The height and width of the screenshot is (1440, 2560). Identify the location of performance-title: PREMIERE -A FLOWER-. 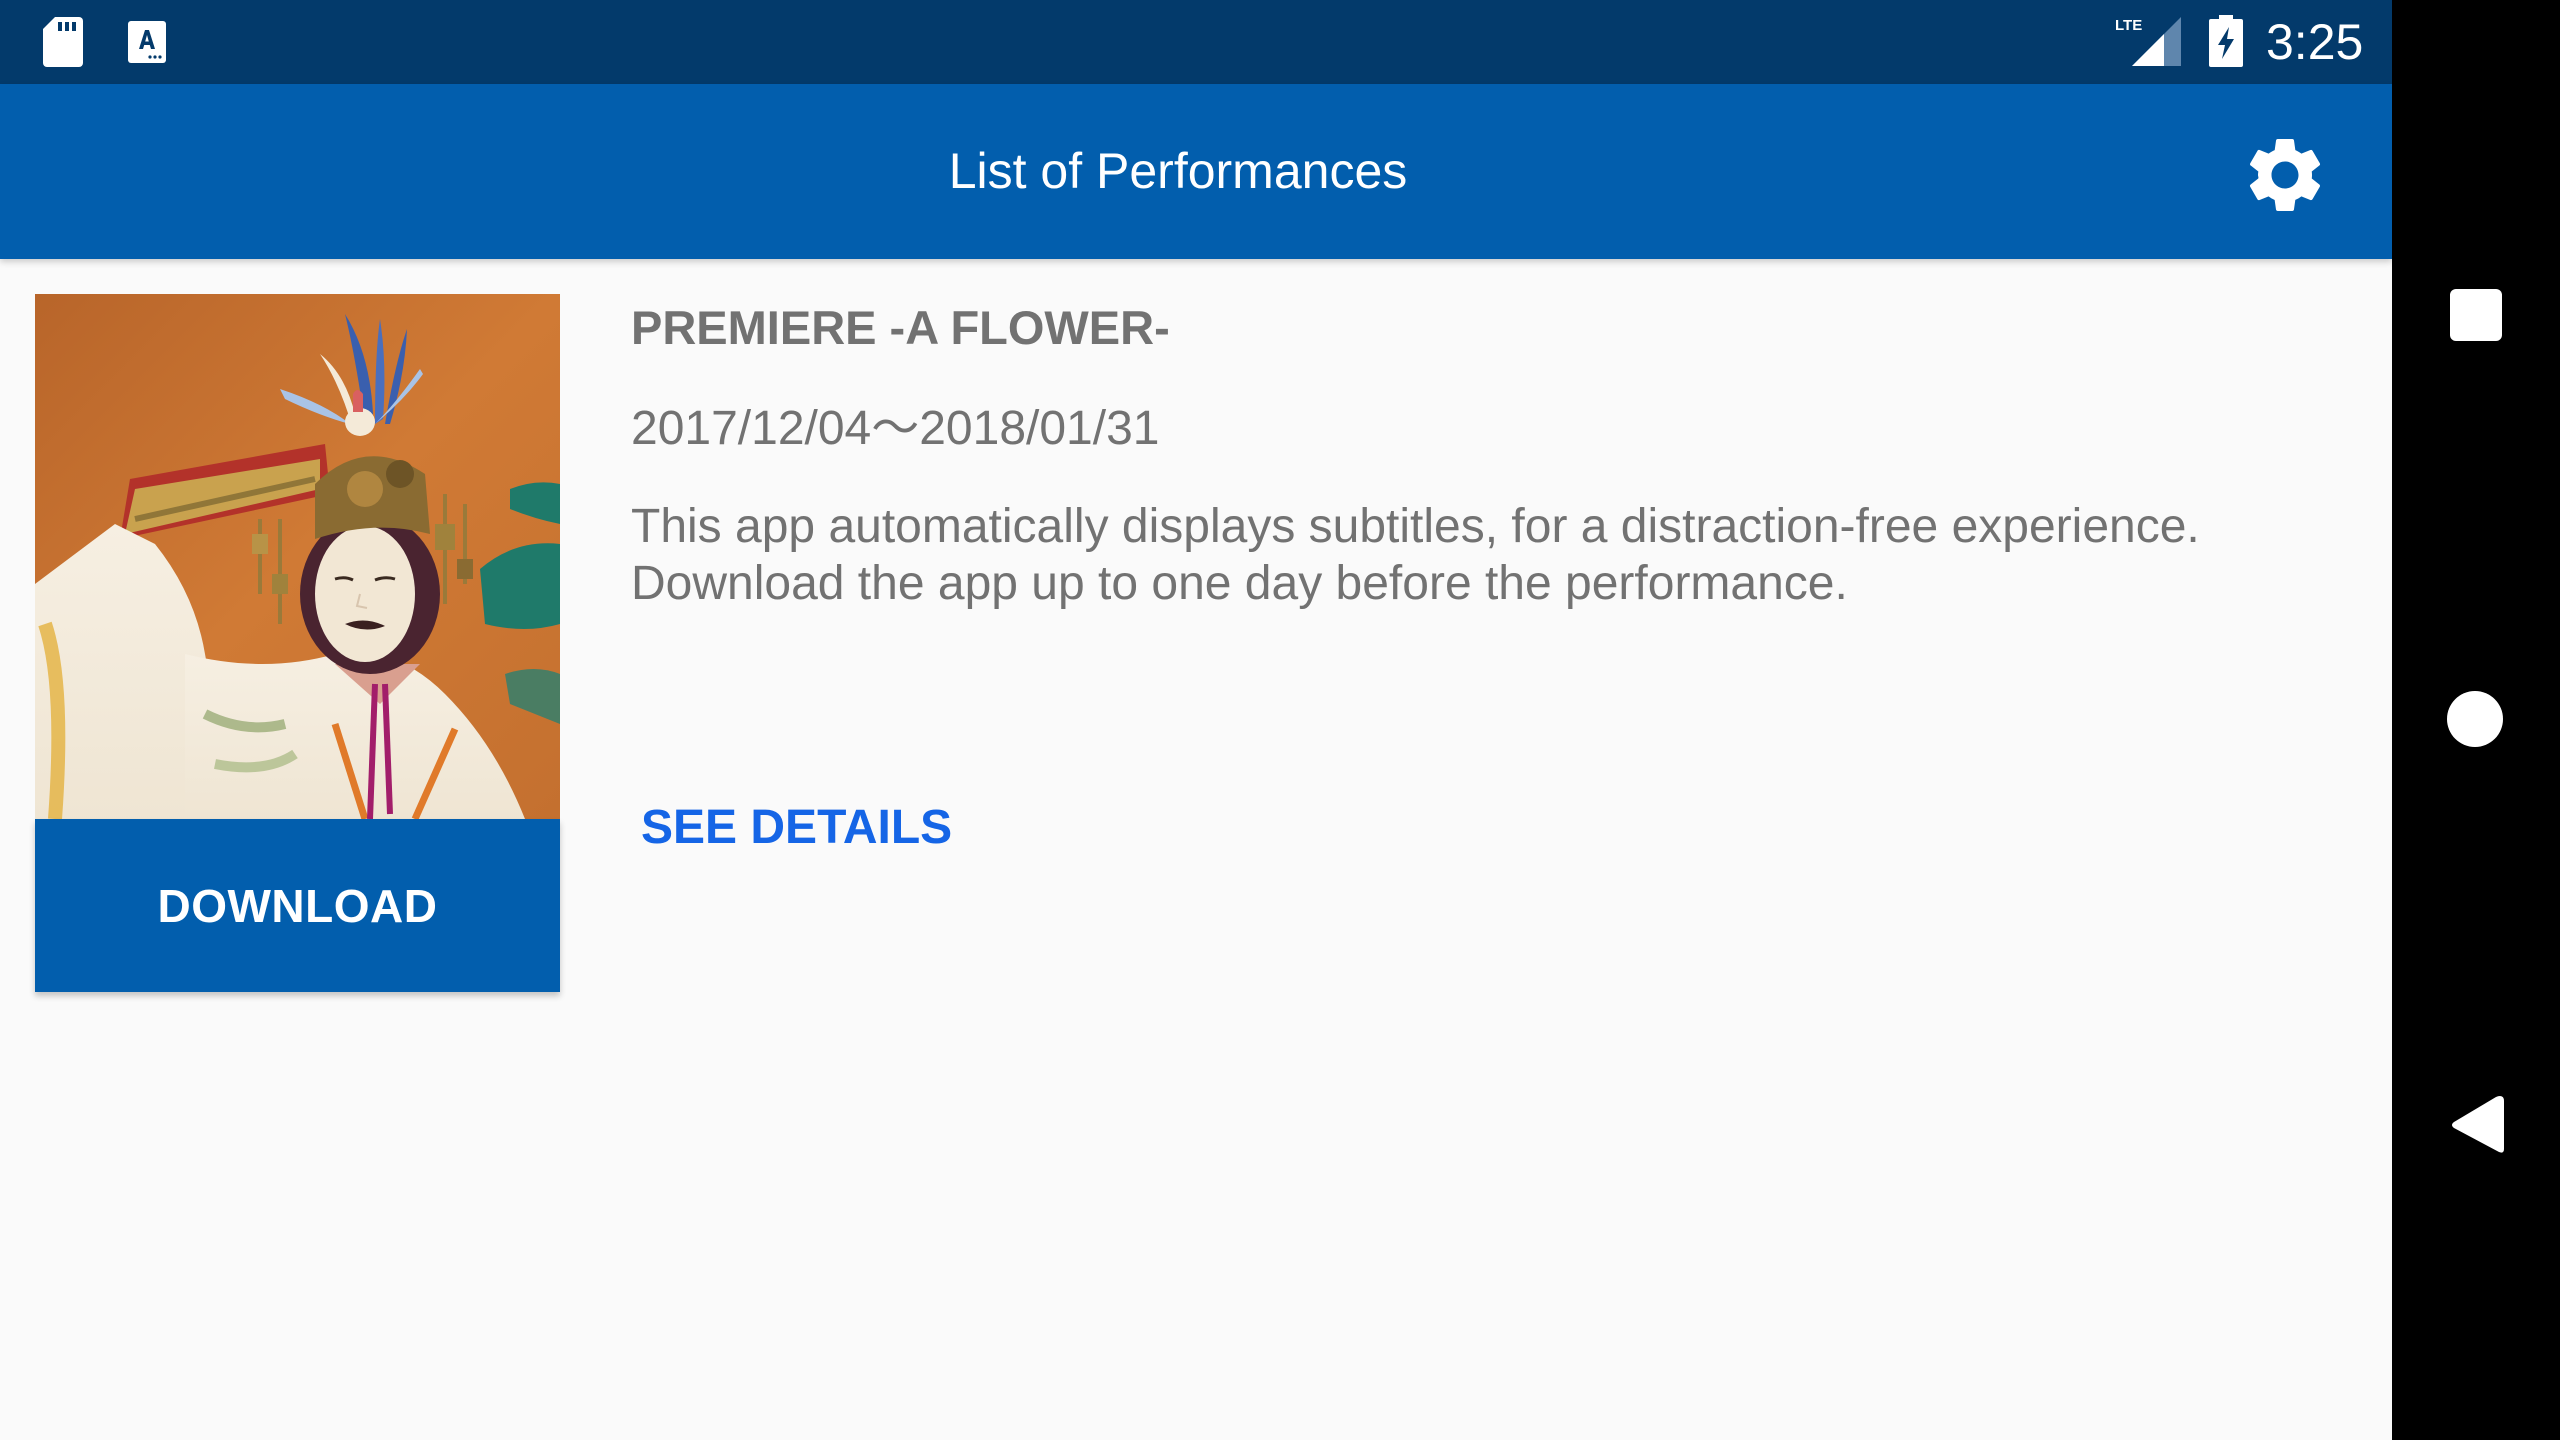
(900, 327).